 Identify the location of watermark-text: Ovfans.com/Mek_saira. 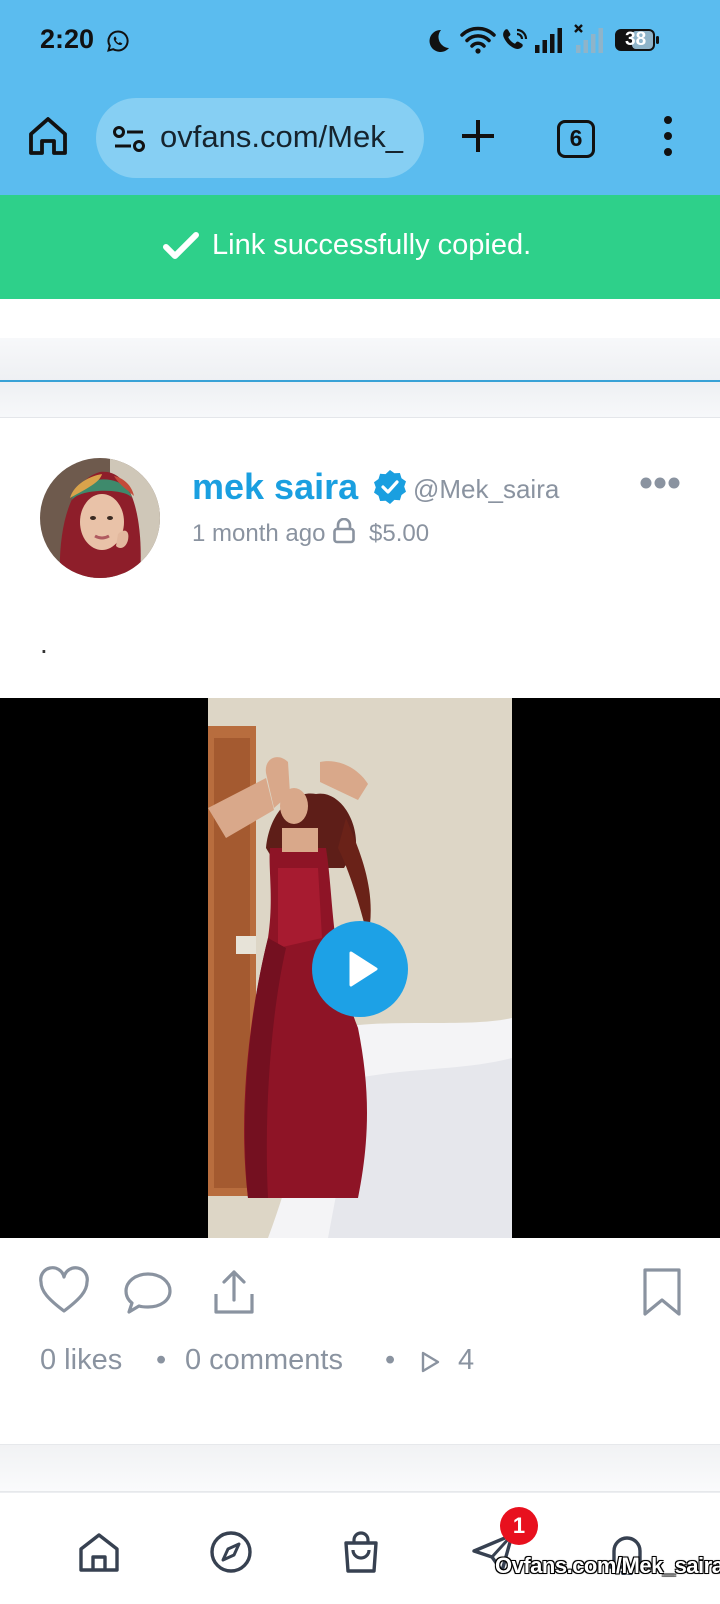
(607, 1565).